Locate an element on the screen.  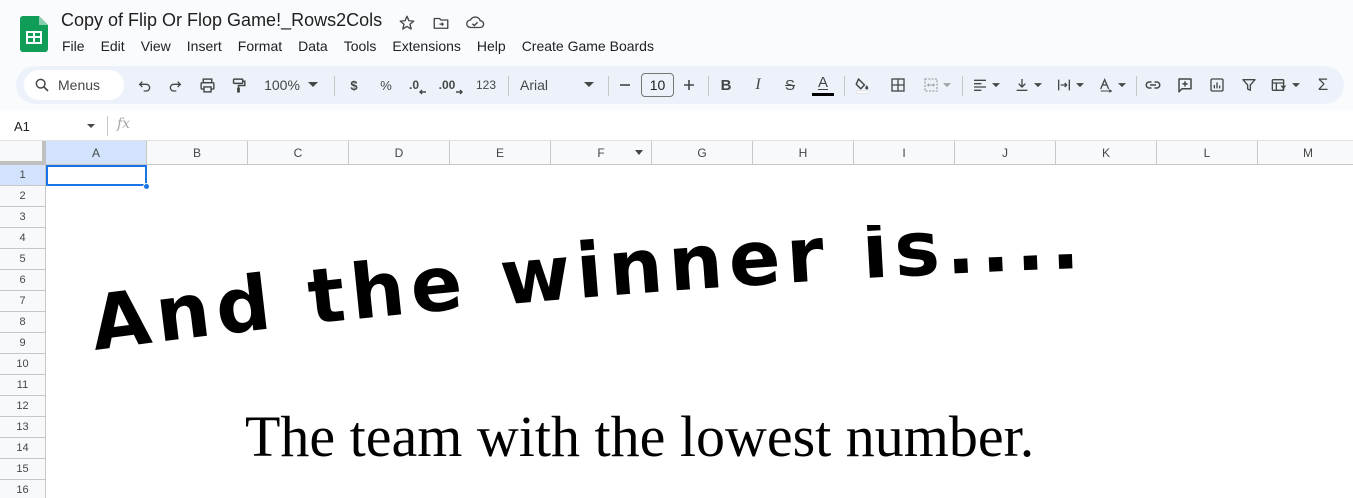
font-size-input: 10 is located at coordinates (657, 85).